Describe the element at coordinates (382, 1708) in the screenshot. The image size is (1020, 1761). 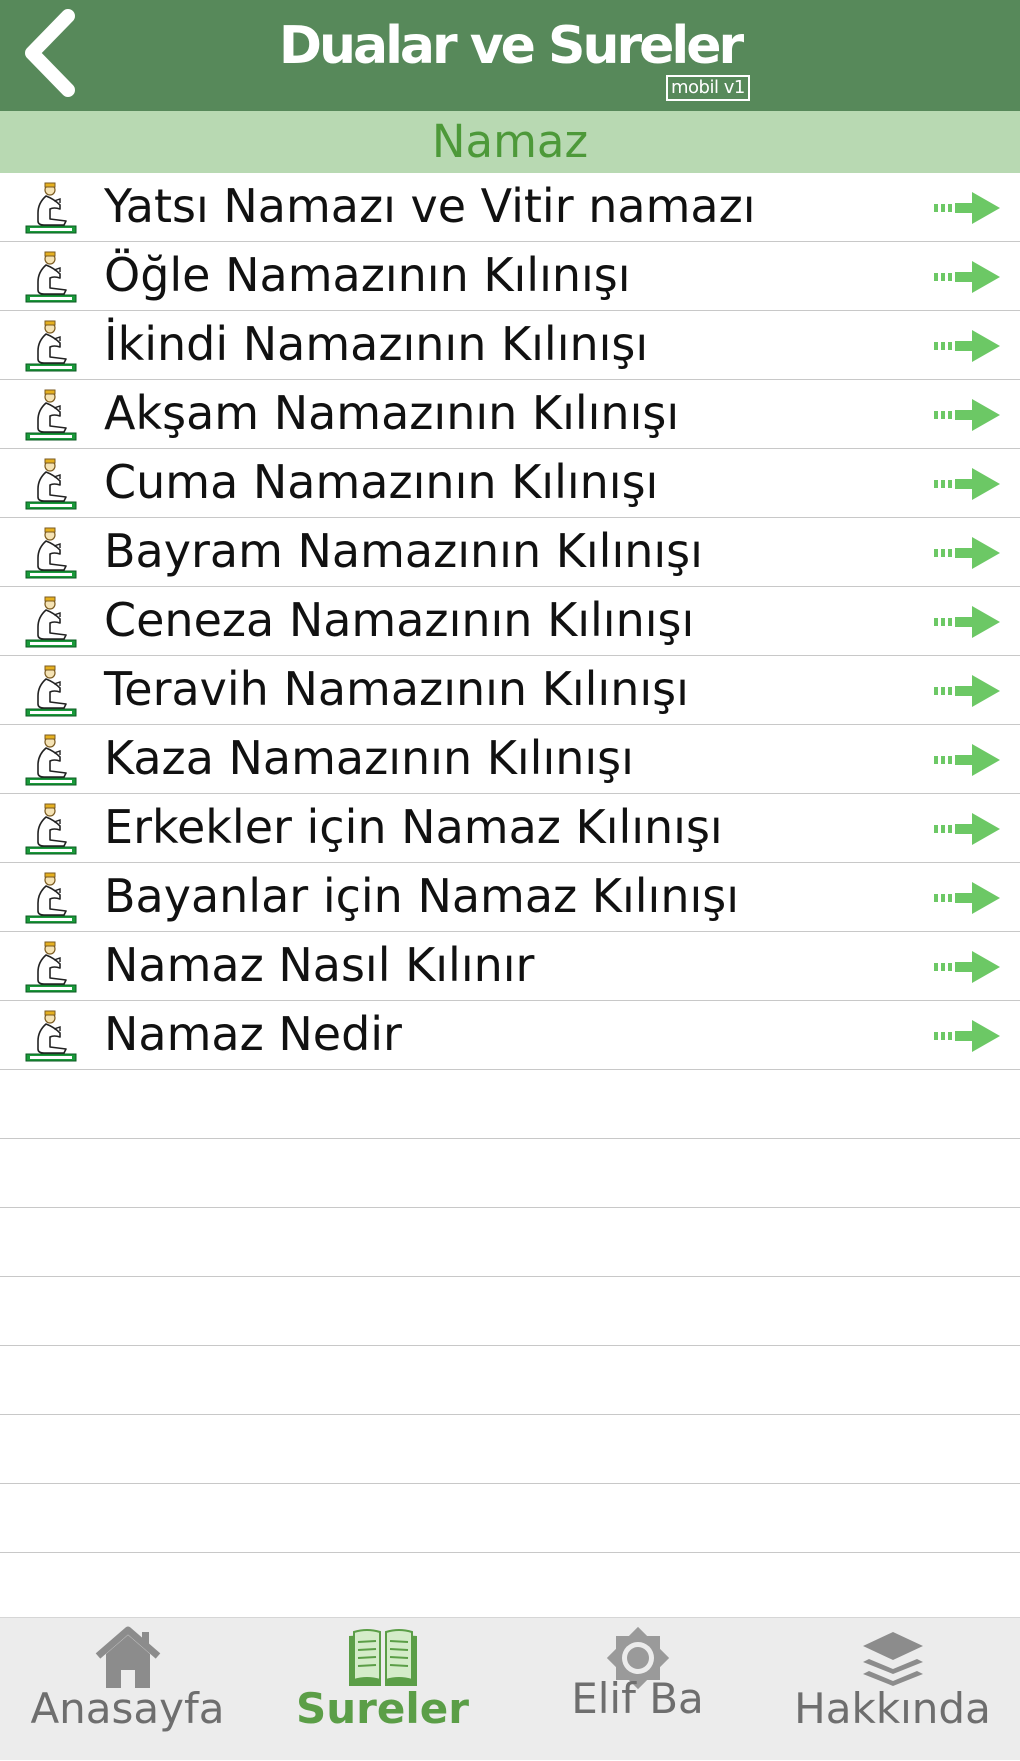
I see `tab-label: Sureler` at that location.